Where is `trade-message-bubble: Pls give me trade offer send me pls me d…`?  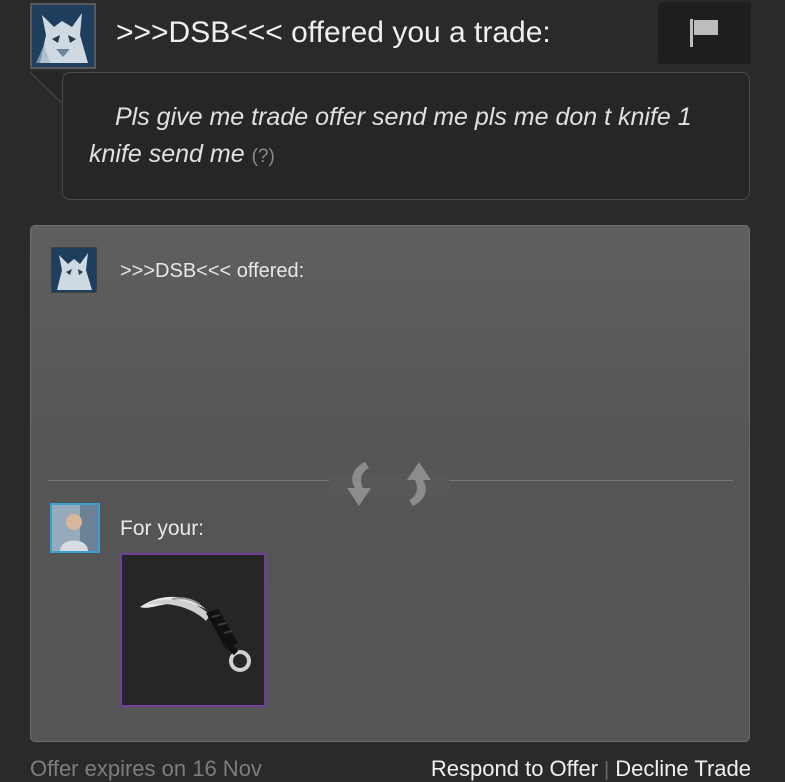
trade-message-bubble: Pls give me trade offer send me pls me d… is located at coordinates (406, 136).